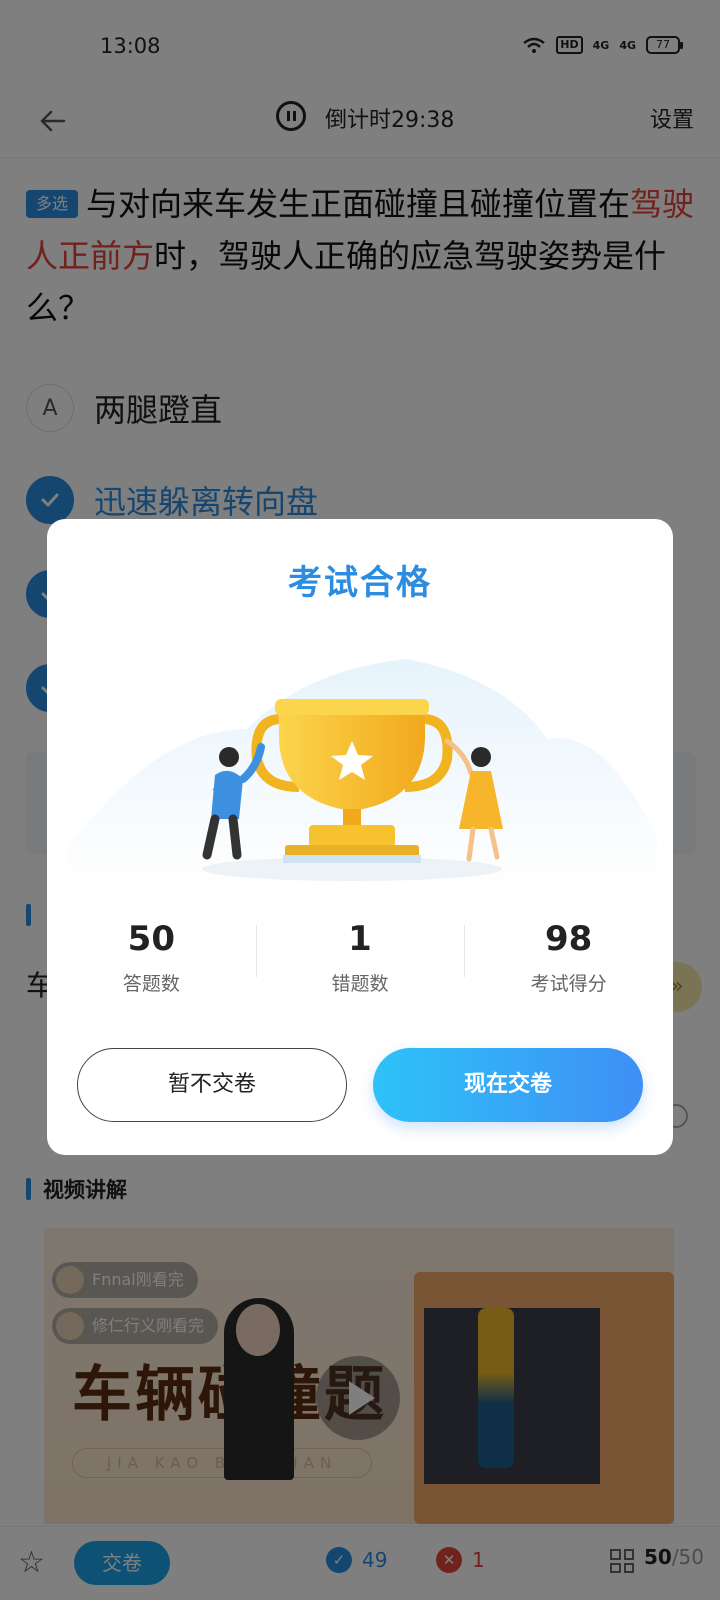  What do you see at coordinates (362, 774) in the screenshot?
I see `trophy-illustration` at bounding box center [362, 774].